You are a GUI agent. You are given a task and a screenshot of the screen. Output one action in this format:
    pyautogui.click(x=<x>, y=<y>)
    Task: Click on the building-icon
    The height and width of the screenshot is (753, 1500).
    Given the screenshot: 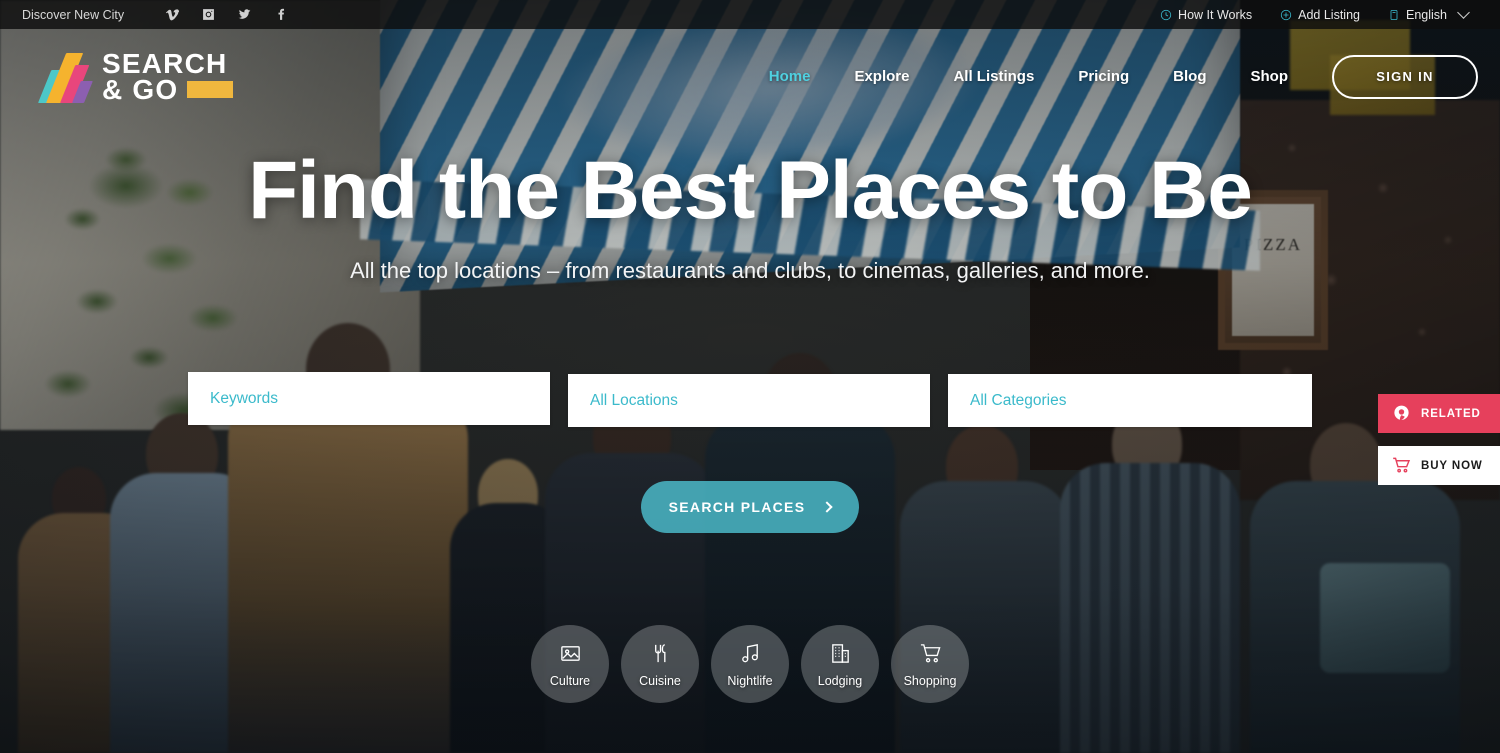 What is the action you would take?
    pyautogui.click(x=840, y=654)
    